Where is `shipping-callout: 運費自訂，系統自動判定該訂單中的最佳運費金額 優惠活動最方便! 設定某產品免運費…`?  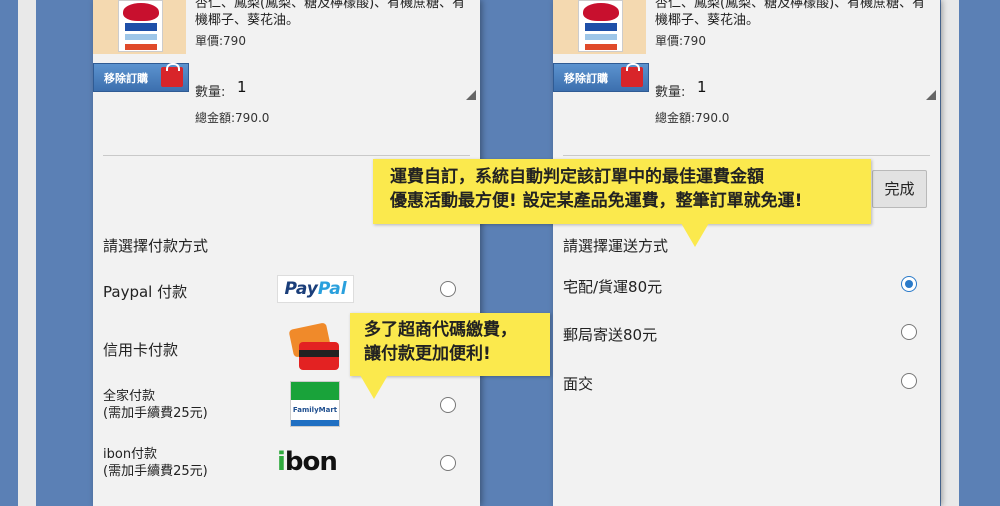 shipping-callout: 運費自訂，系統自動判定該訂單中的最佳運費金額 優惠活動最方便! 設定某產品免運費… is located at coordinates (622, 203).